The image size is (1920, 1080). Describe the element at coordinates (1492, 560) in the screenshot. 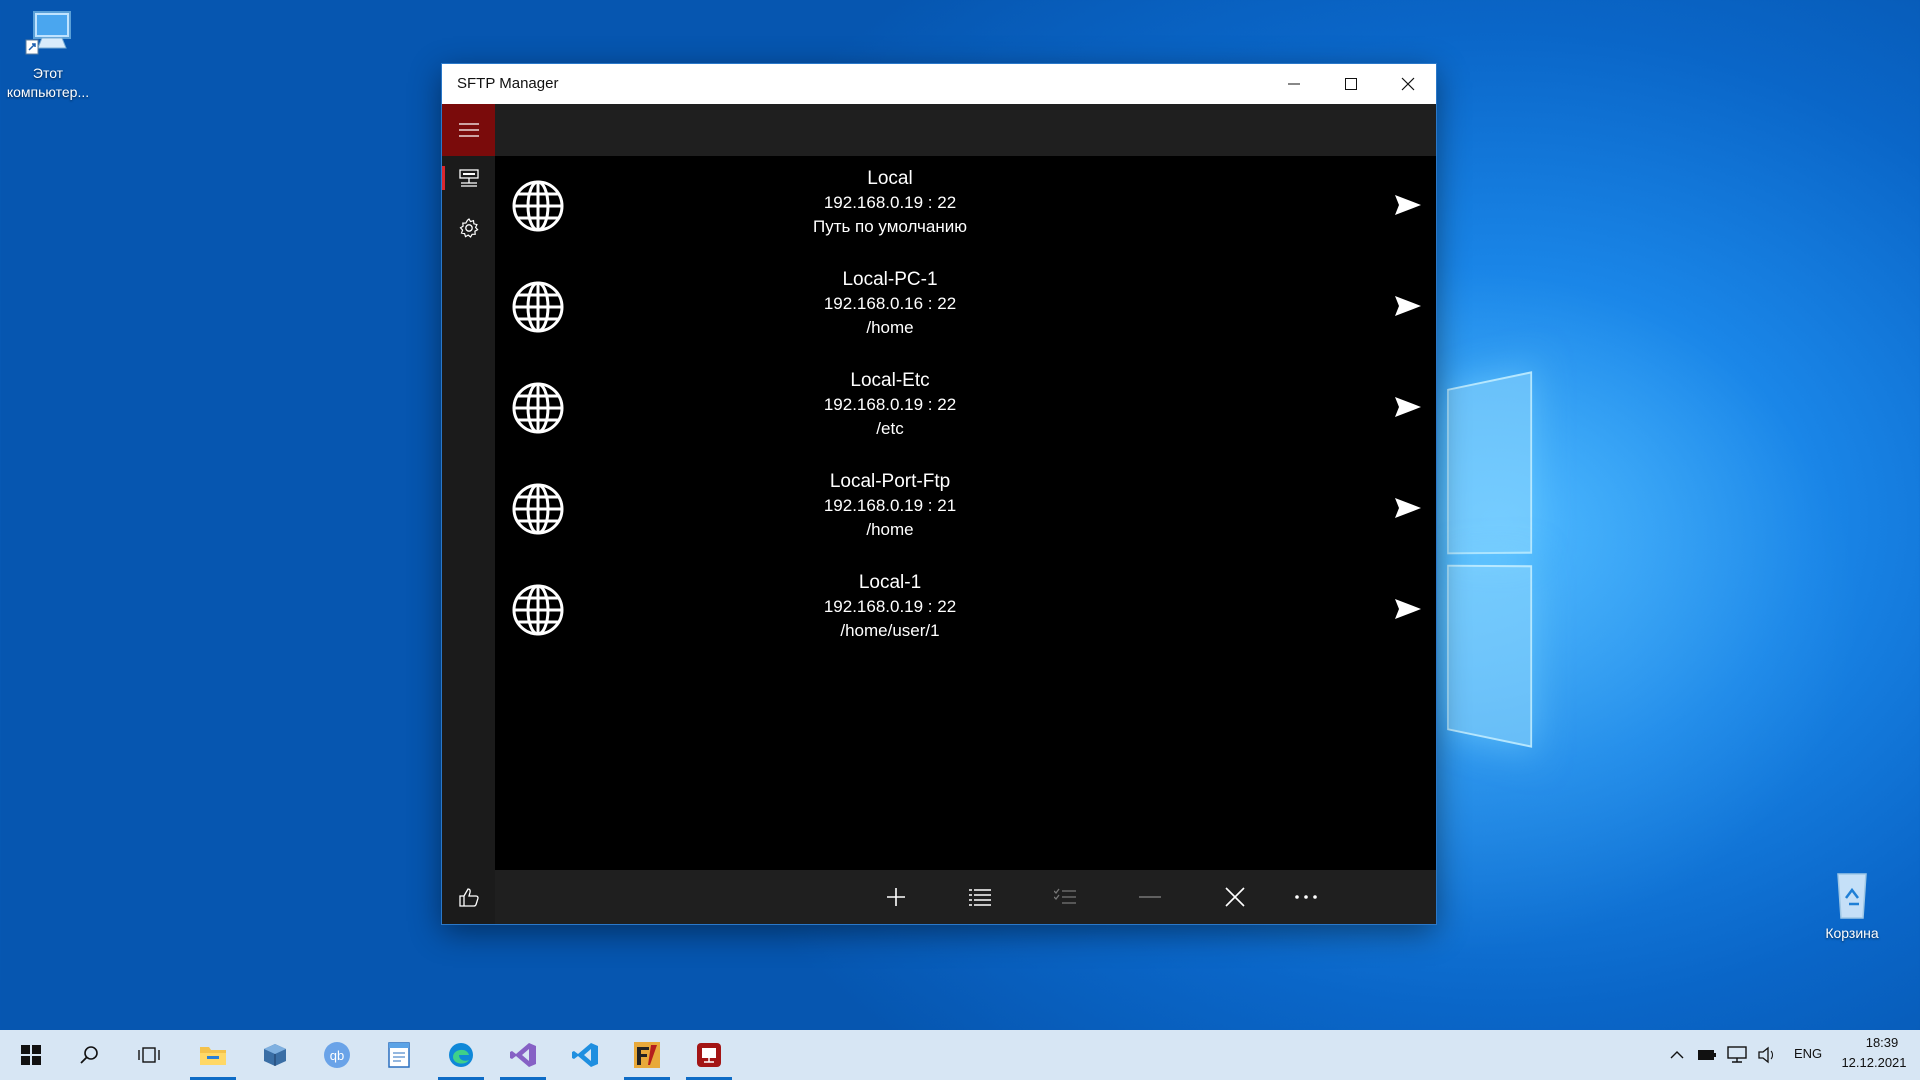

I see `windows-wallpaper-logo` at that location.